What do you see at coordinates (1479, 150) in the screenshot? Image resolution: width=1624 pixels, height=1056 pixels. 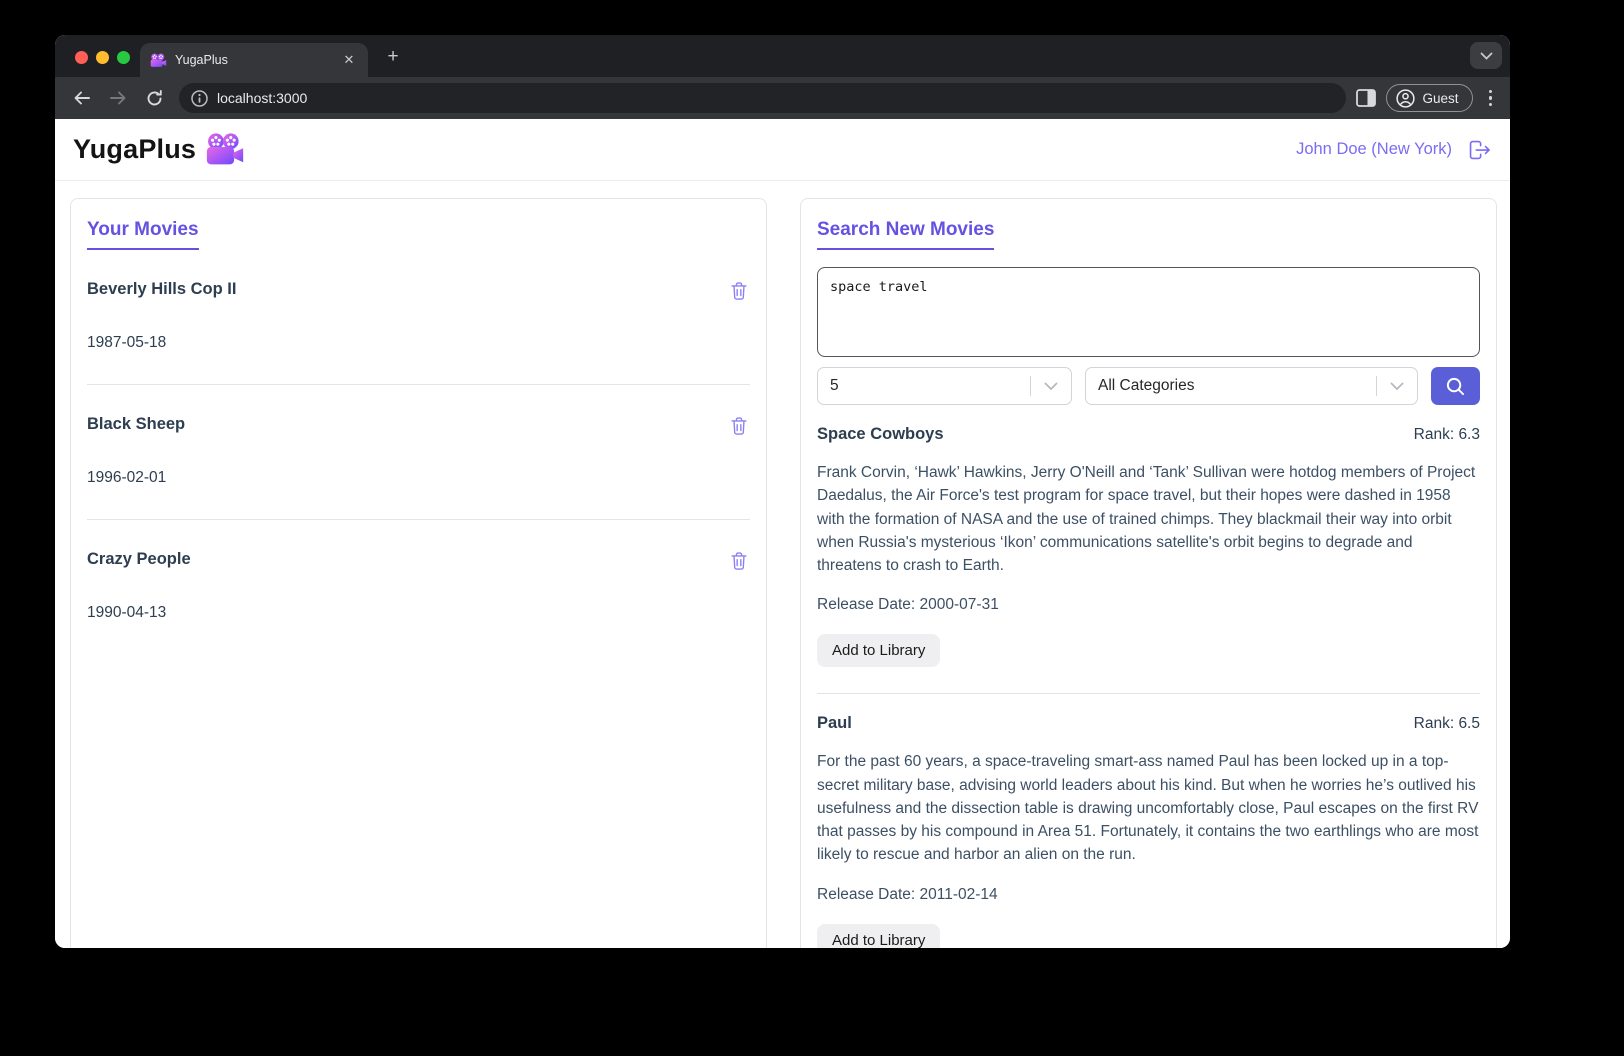 I see `logout-icon` at bounding box center [1479, 150].